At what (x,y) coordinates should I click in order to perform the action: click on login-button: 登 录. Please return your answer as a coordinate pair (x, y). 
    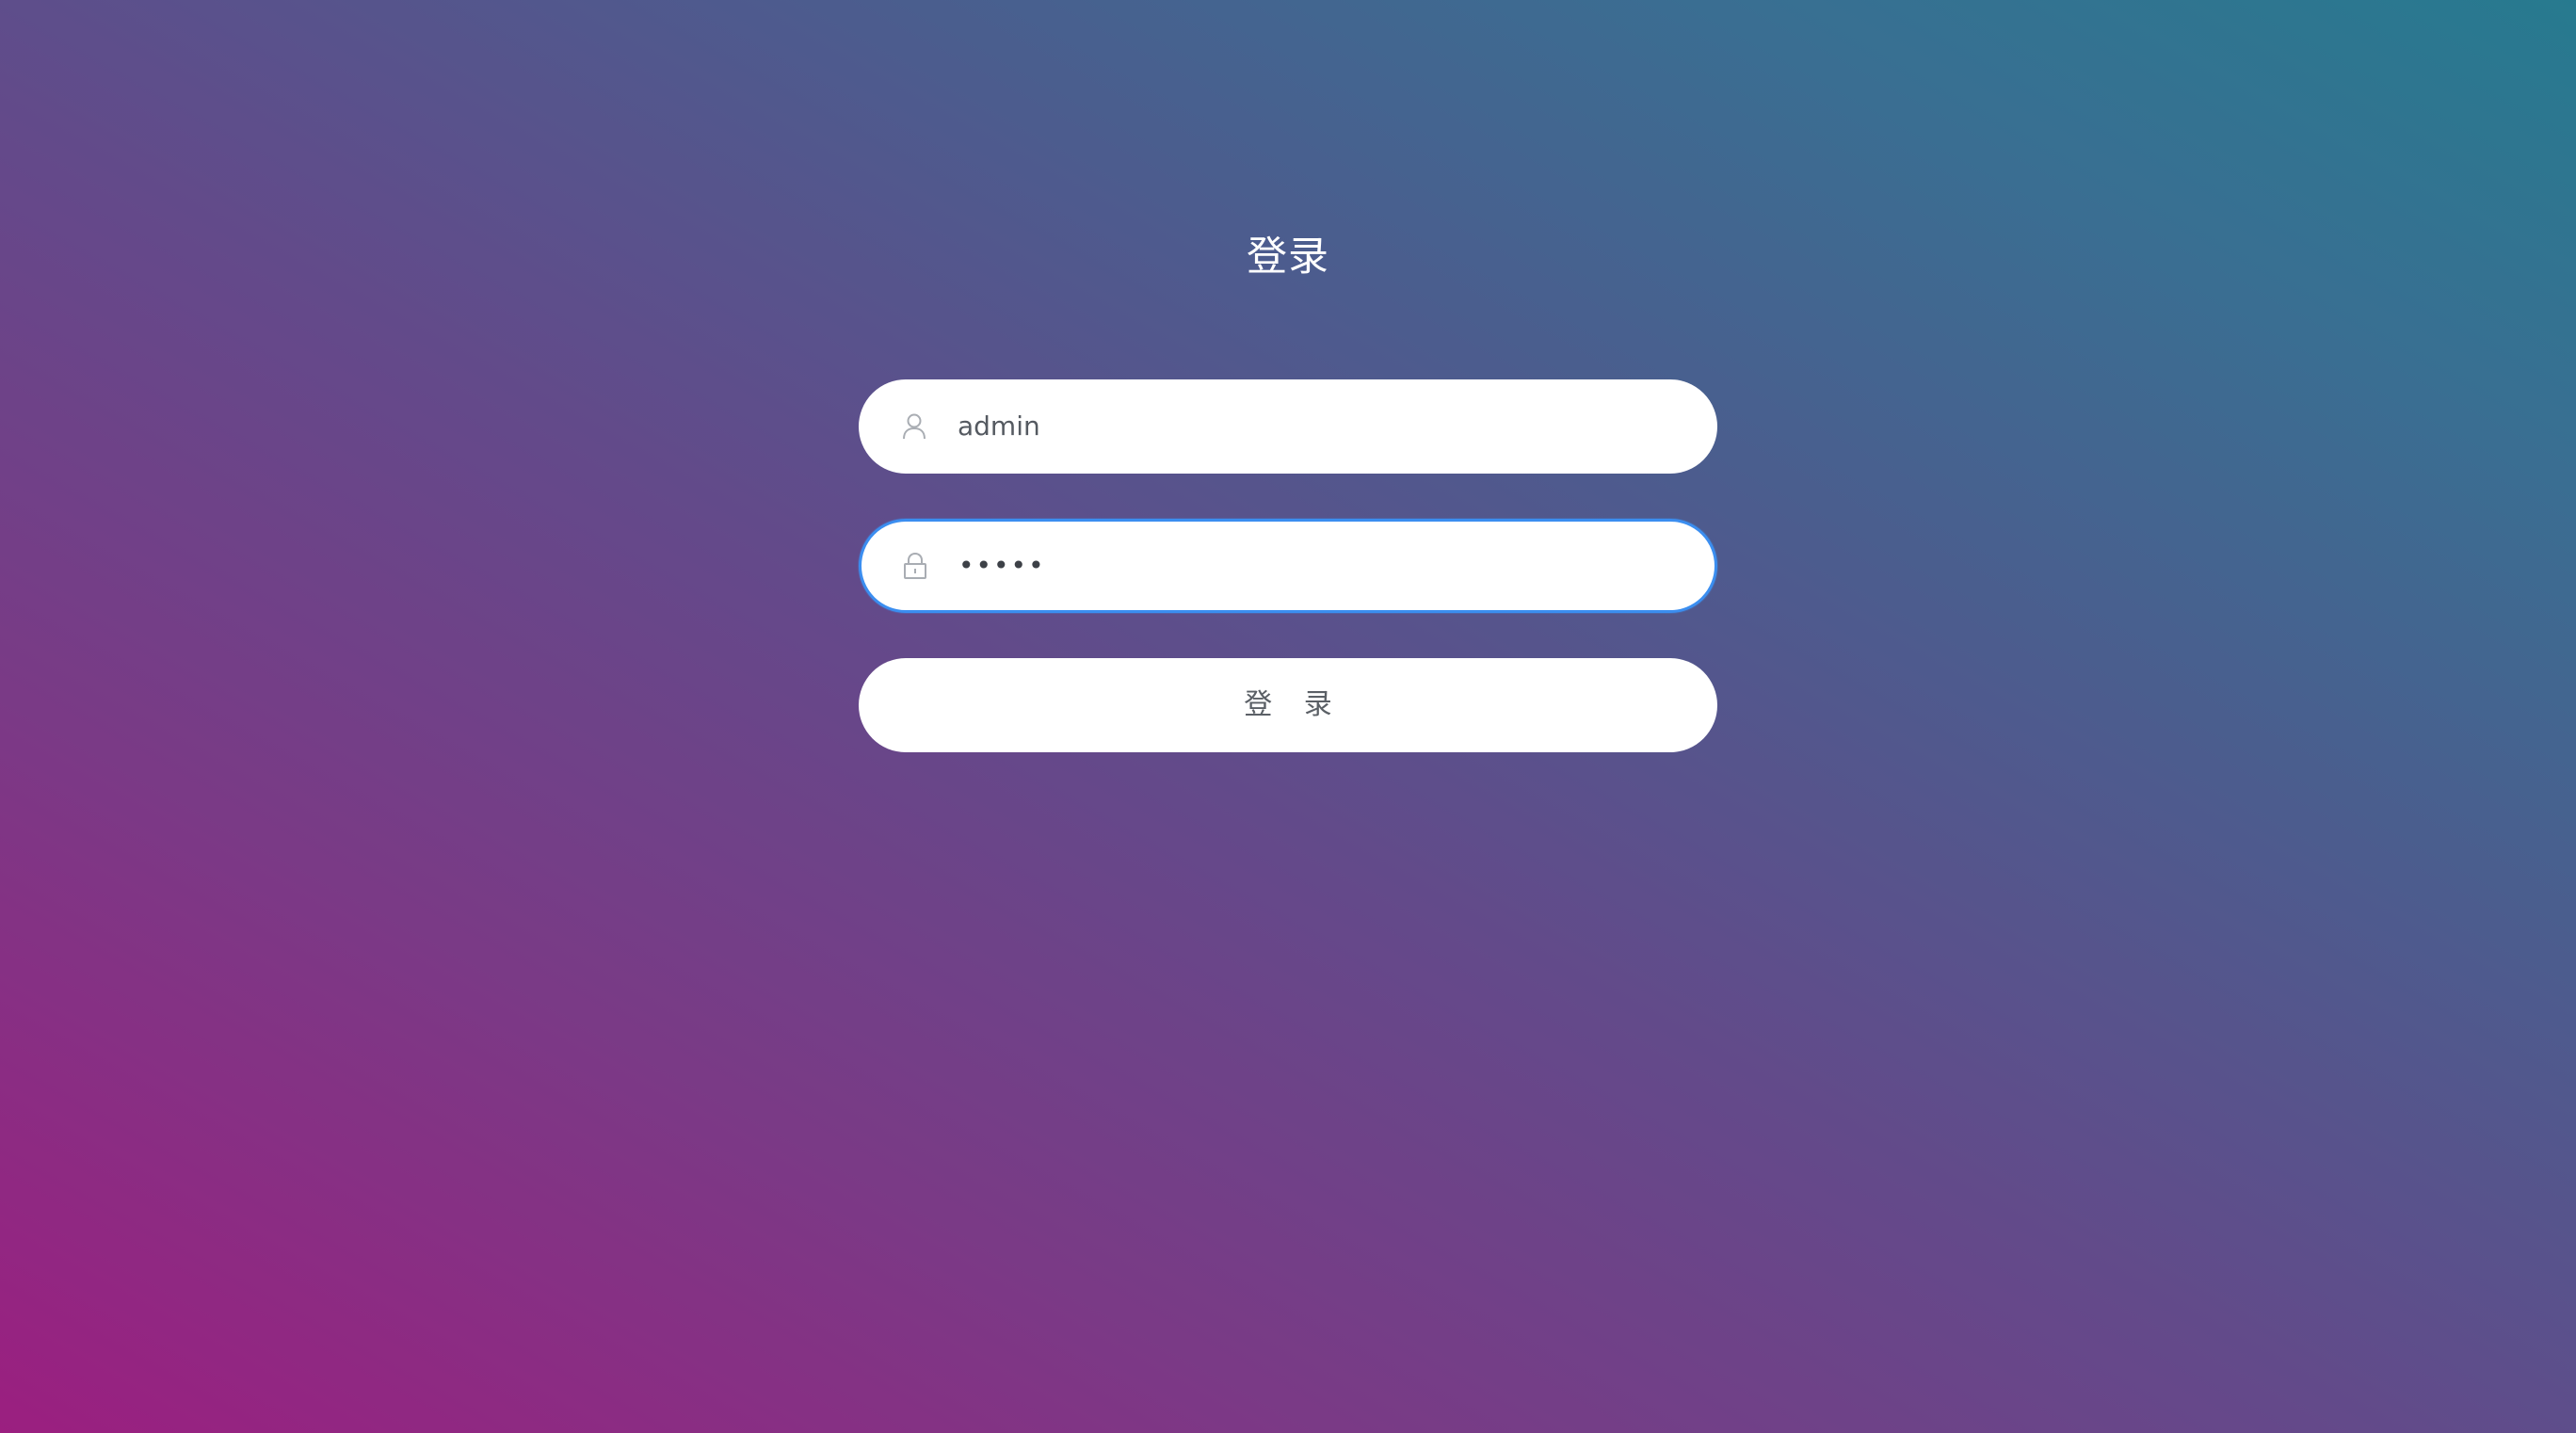
    Looking at the image, I should click on (1288, 705).